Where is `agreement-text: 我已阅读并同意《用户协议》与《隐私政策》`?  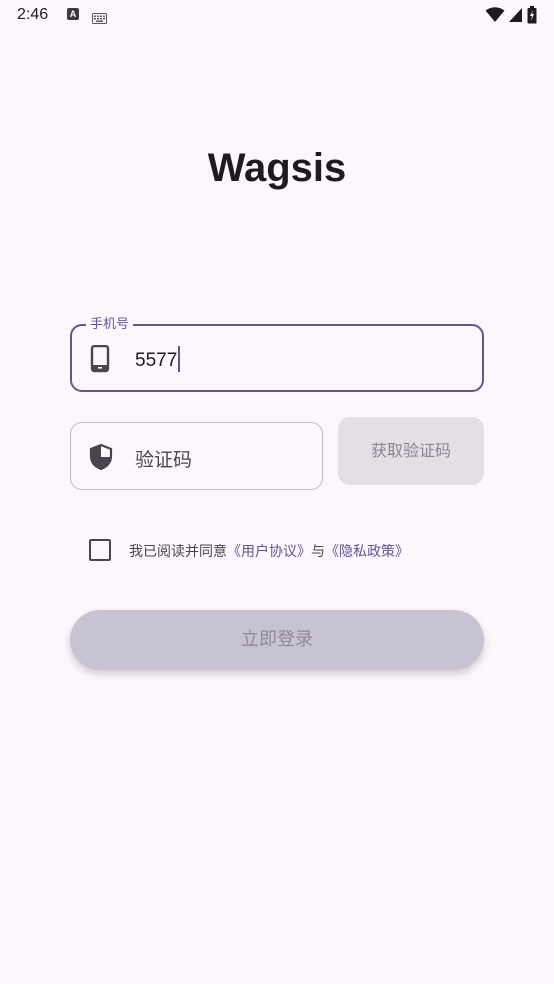
agreement-text: 我已阅读并同意《用户协议》与《隐私政策》 is located at coordinates (269, 551).